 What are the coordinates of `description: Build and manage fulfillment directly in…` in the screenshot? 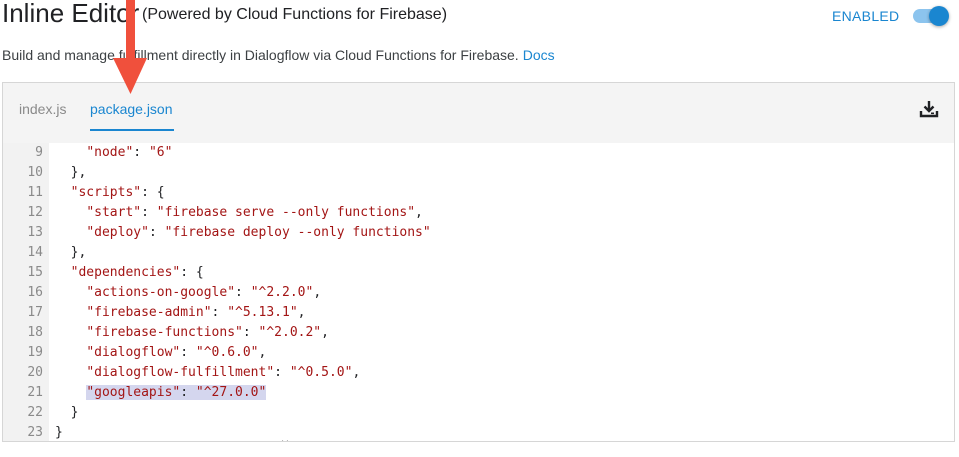 It's located at (278, 55).